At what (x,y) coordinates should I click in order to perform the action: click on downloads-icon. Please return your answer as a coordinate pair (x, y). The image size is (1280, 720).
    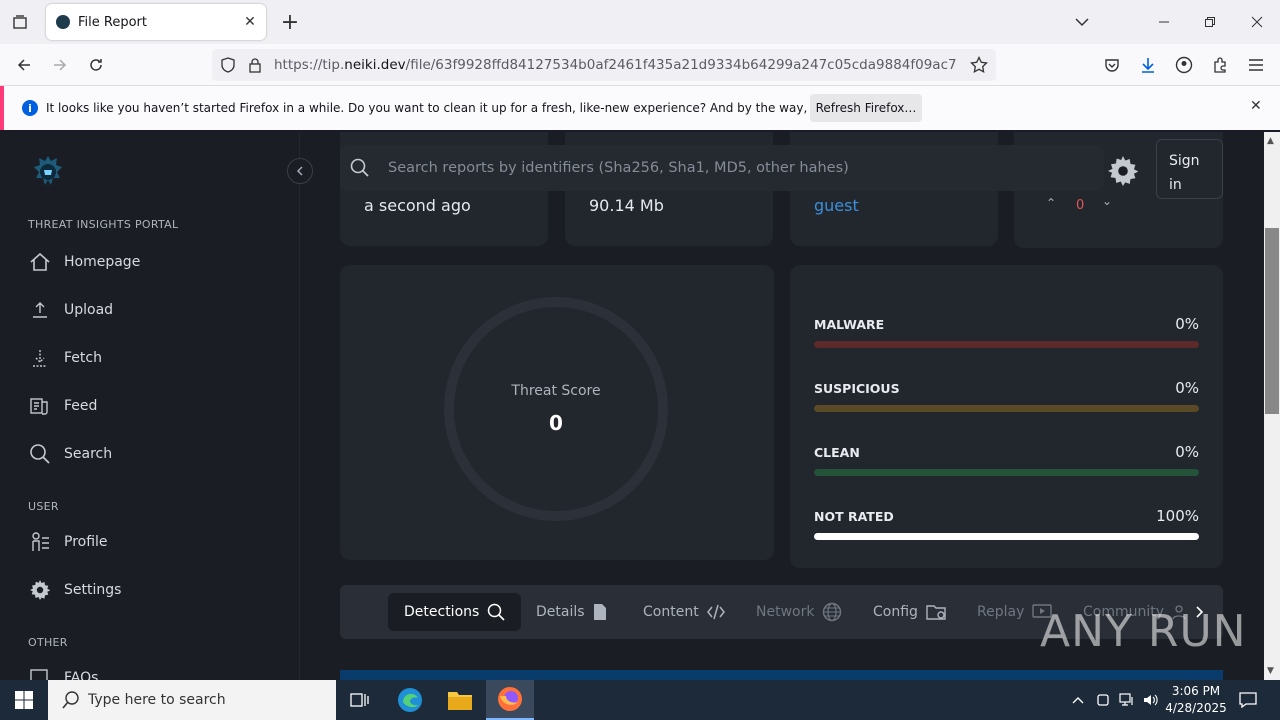
    Looking at the image, I should click on (1148, 65).